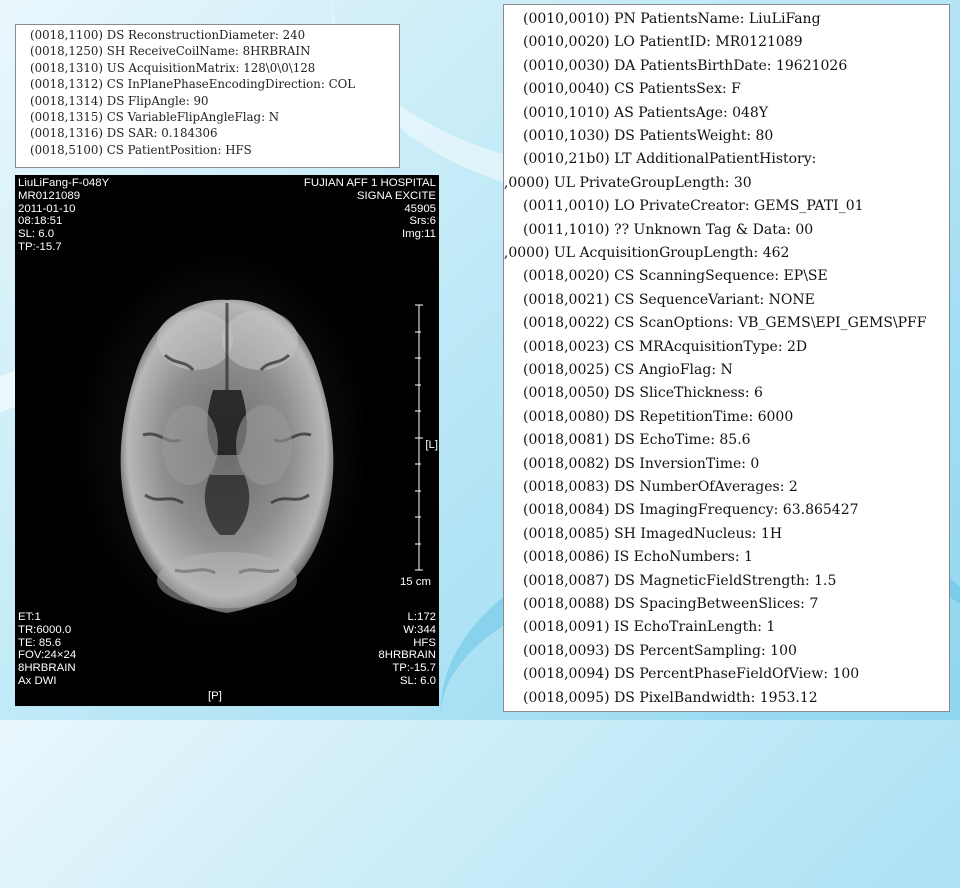 This screenshot has height=888, width=960. I want to click on overlay-line: TE: 85.6, so click(40, 642).